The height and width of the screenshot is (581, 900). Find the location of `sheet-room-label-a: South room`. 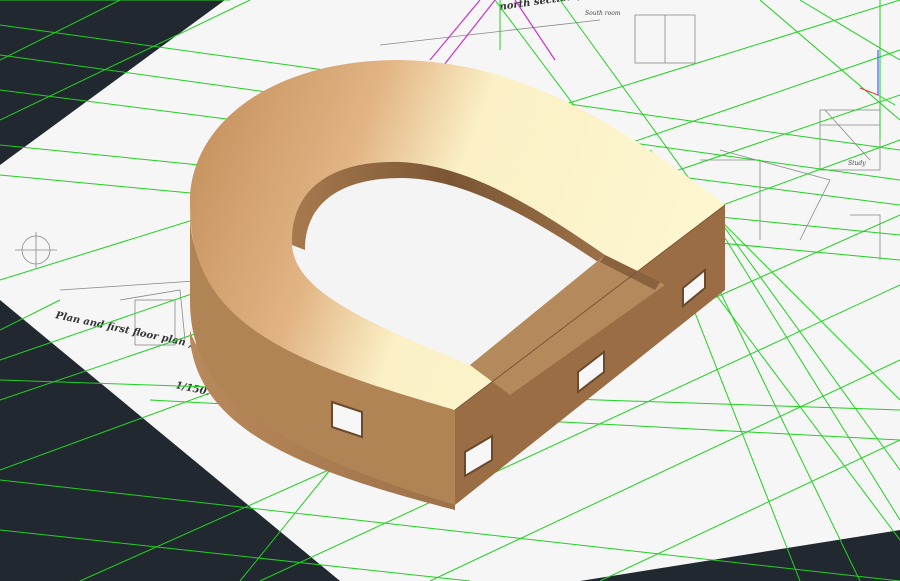

sheet-room-label-a: South room is located at coordinates (603, 13).